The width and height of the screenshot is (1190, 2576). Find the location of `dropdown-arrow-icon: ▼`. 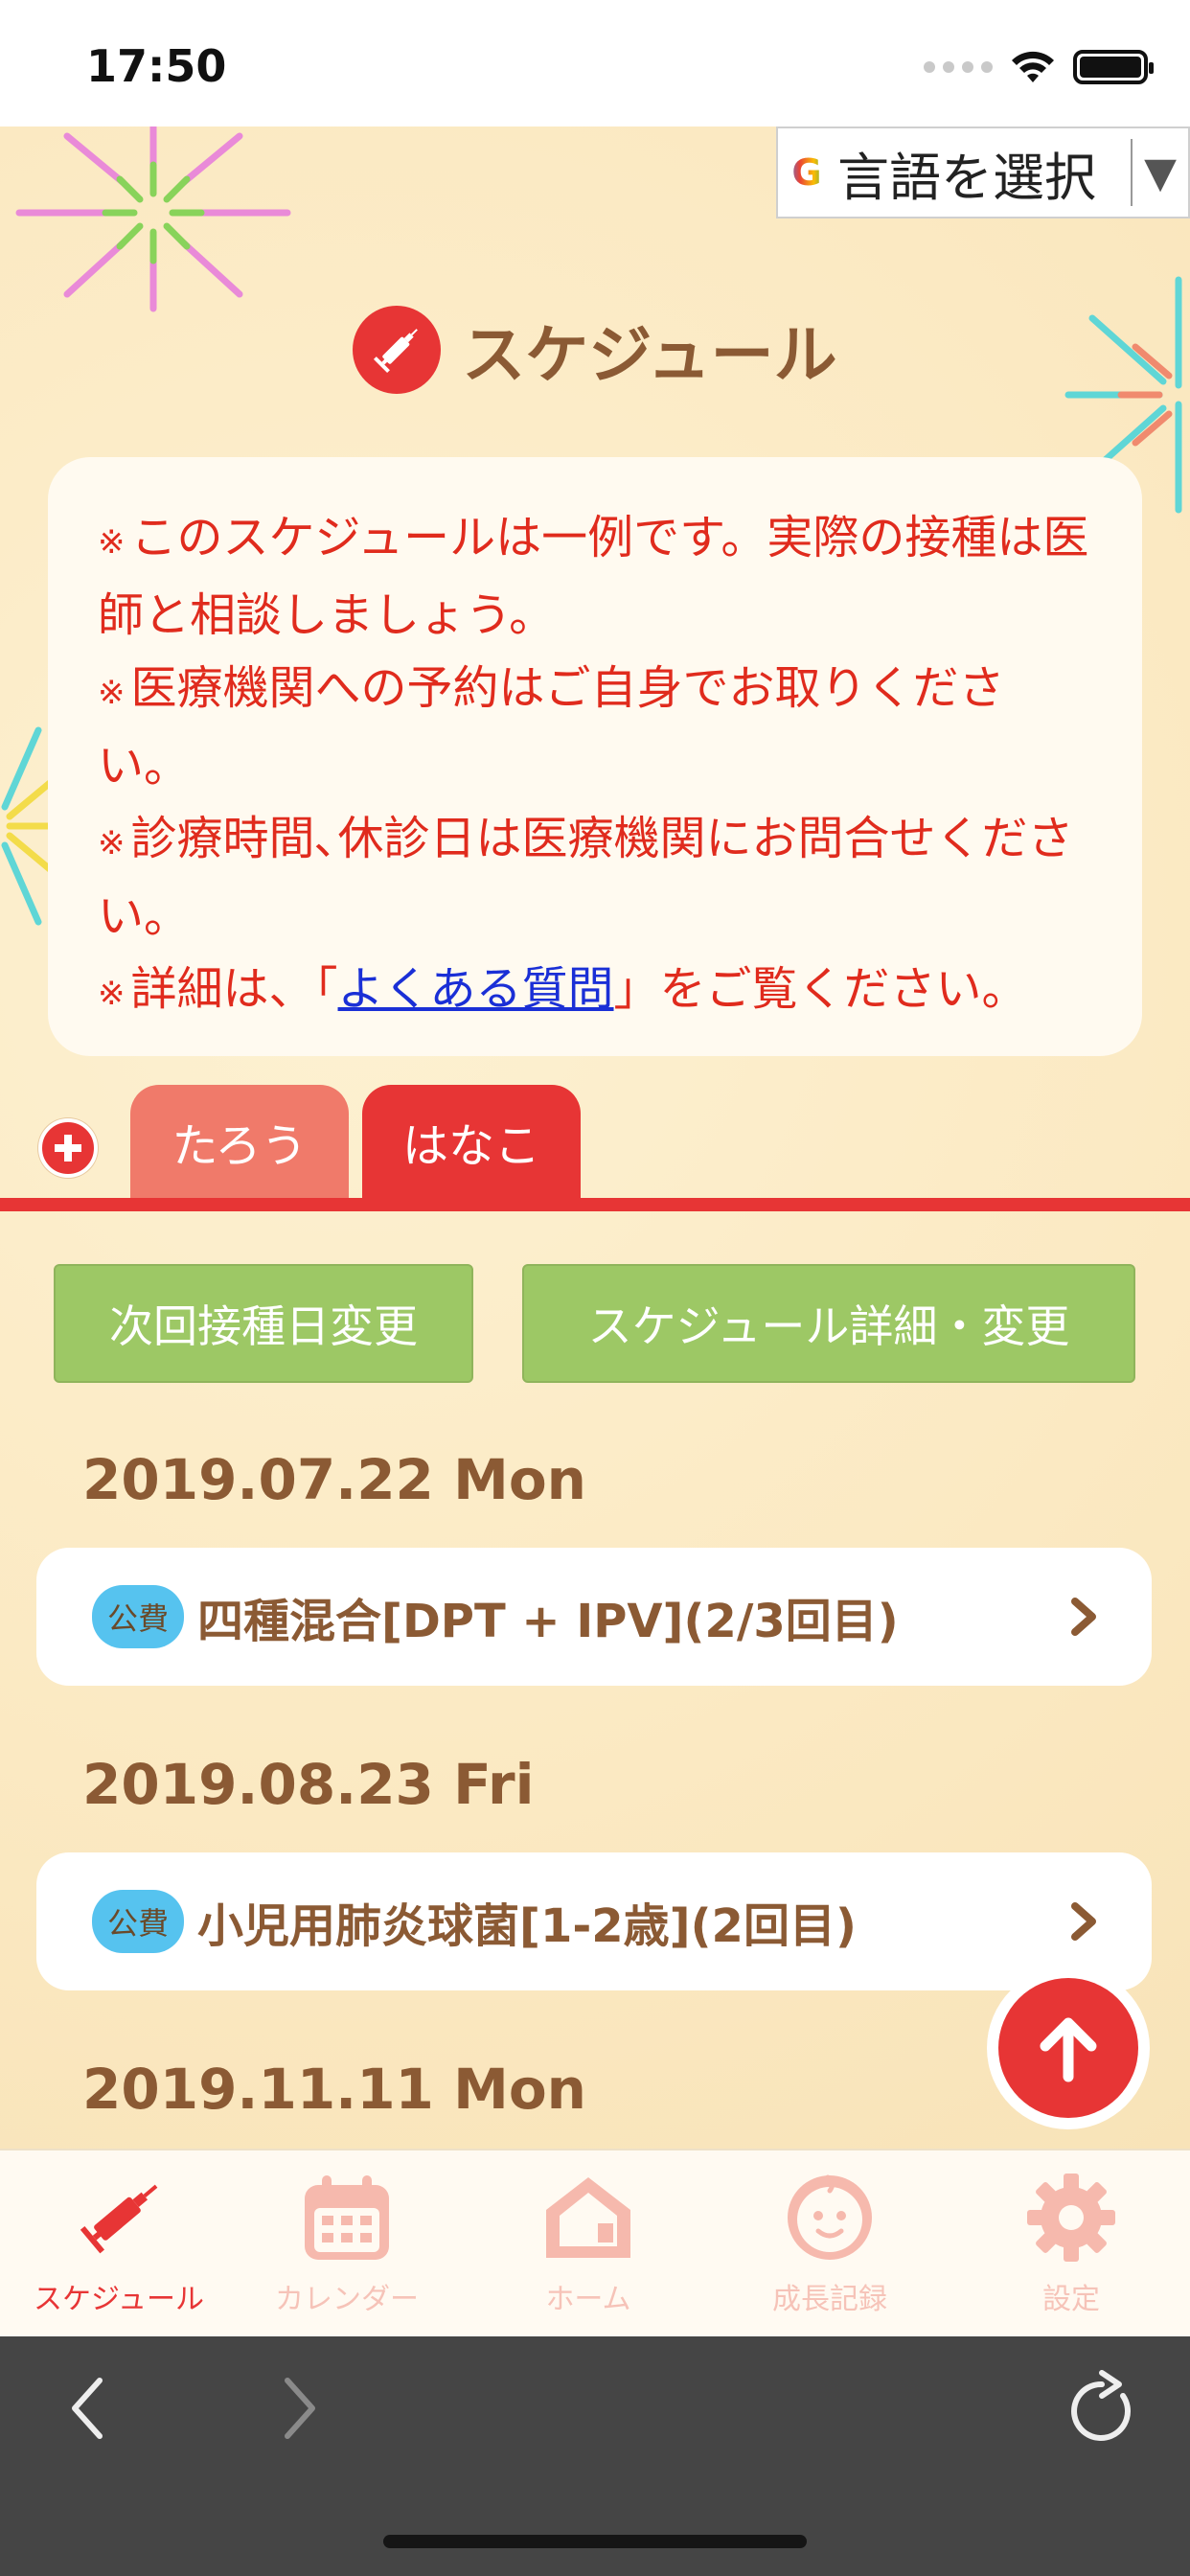

dropdown-arrow-icon: ▼ is located at coordinates (1161, 172).